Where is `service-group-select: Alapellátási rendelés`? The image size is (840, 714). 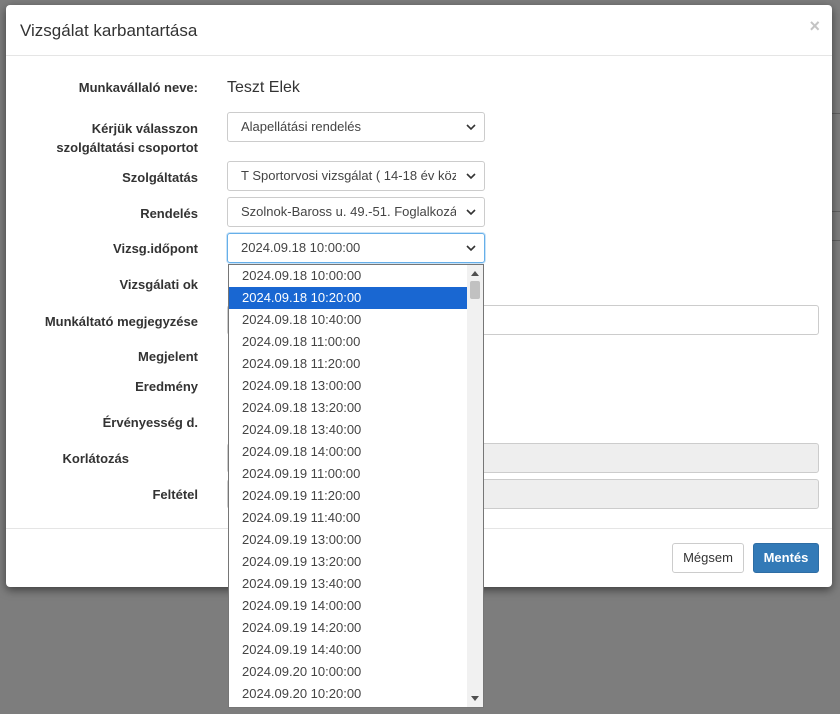 service-group-select: Alapellátási rendelés is located at coordinates (356, 127).